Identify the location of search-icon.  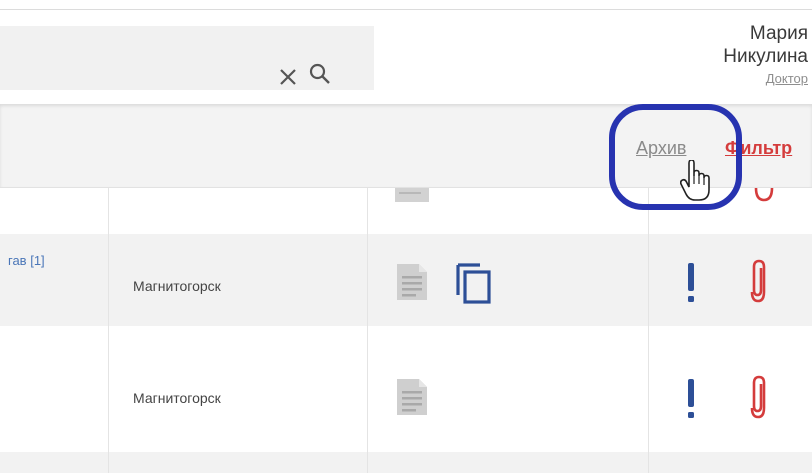
(320, 74).